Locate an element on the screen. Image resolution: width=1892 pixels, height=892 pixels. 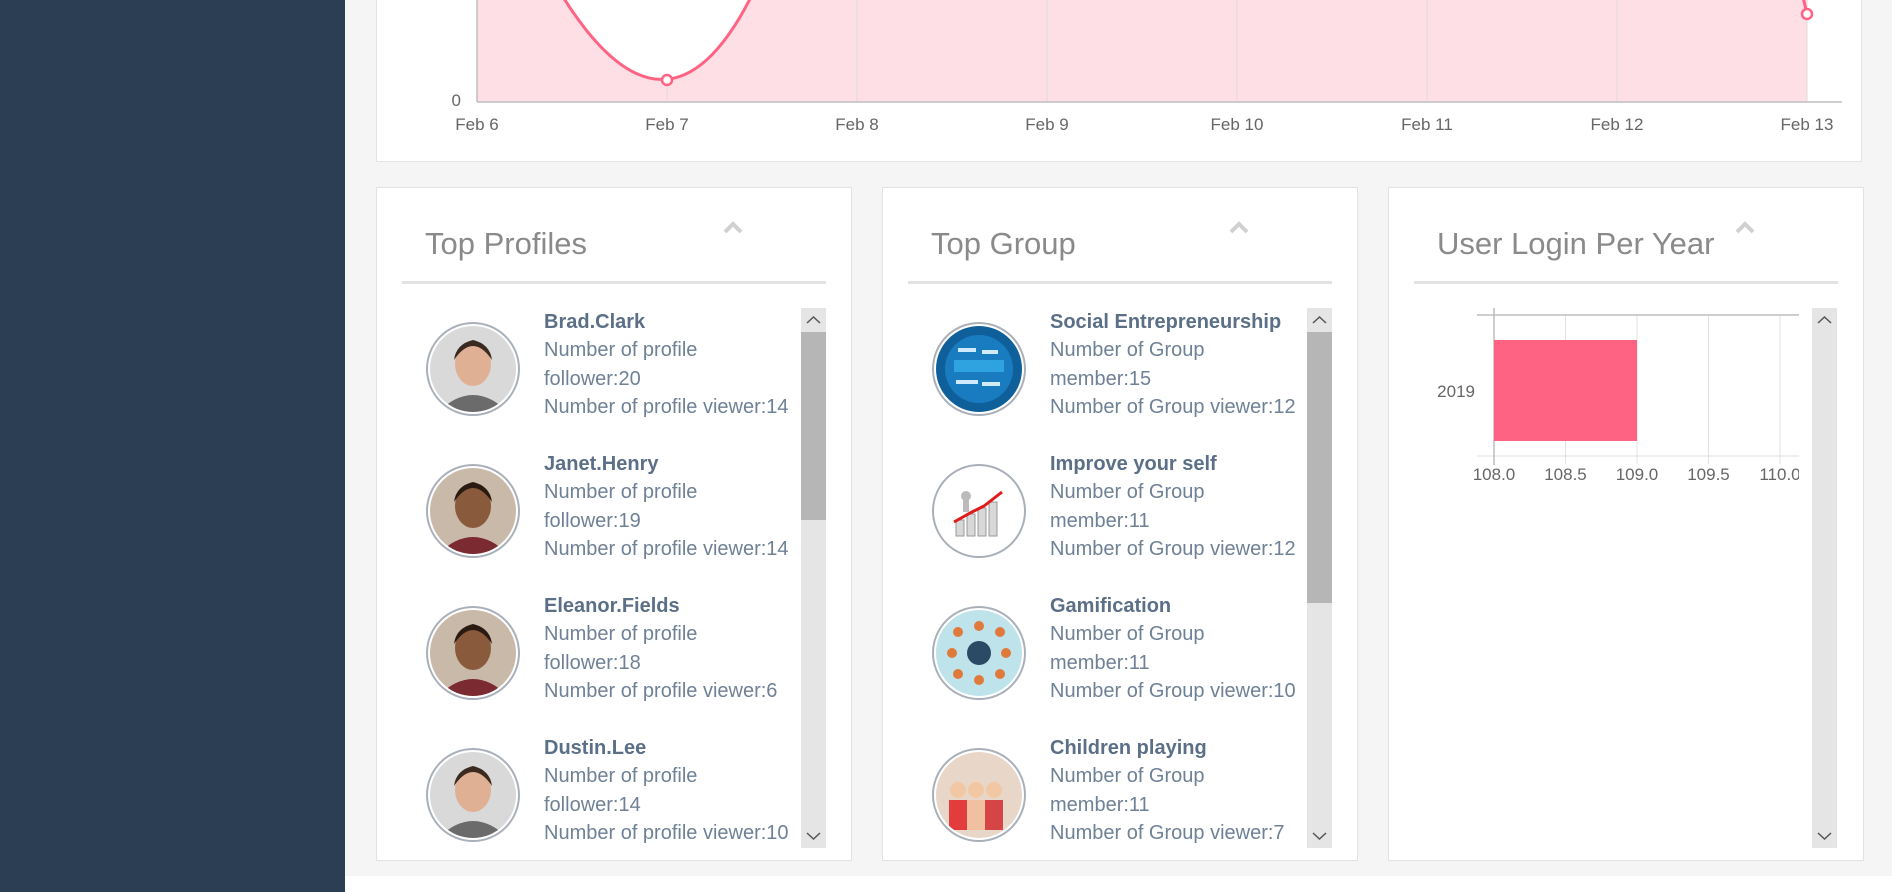
profile-name: Janet.Henry is located at coordinates (601, 464).